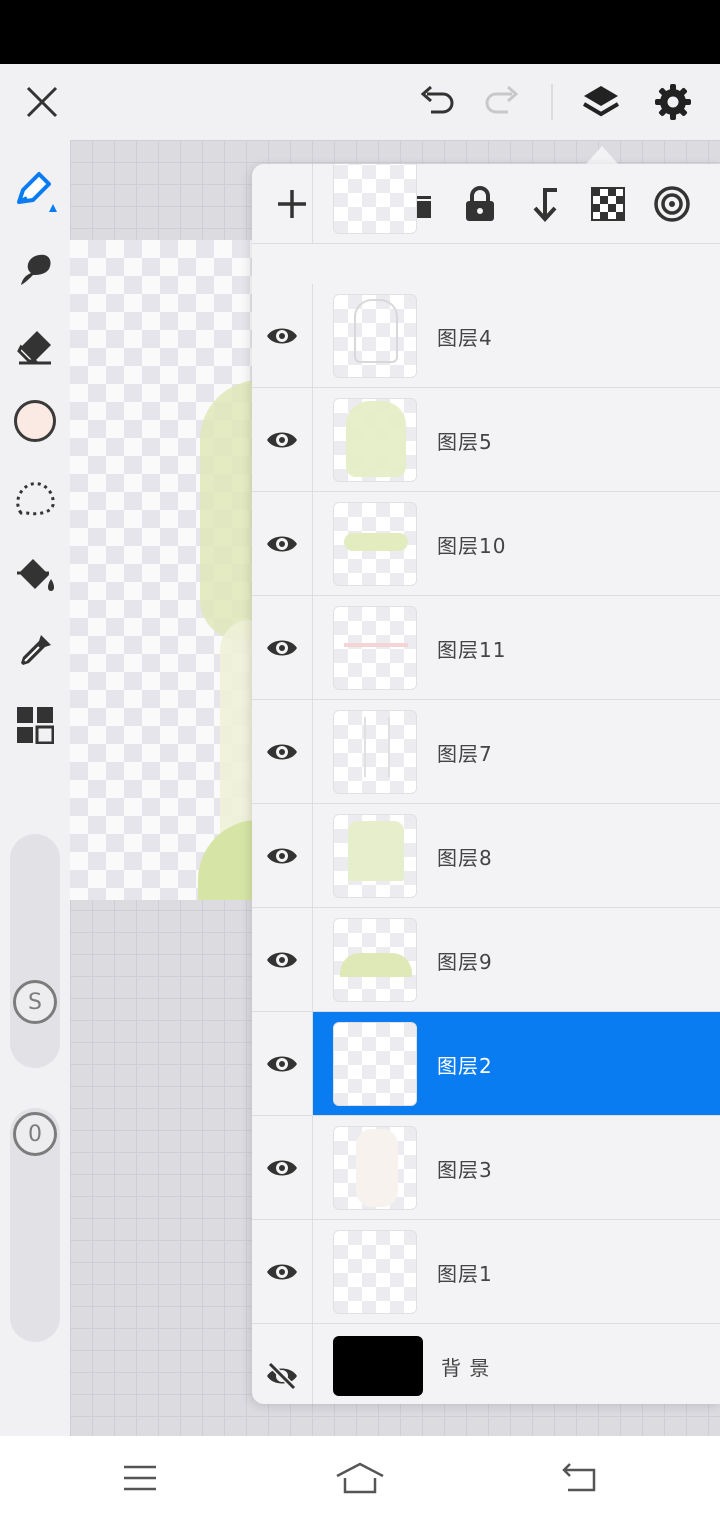 Image resolution: width=720 pixels, height=1520 pixels. I want to click on layer-row: 图层3, so click(486, 1168).